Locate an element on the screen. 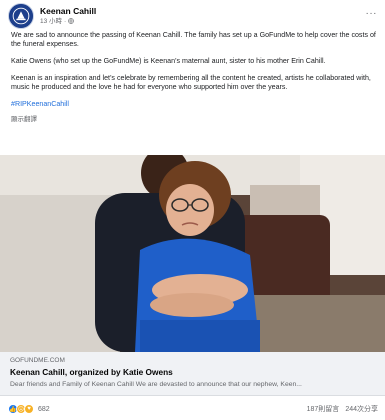  page-logo-icon is located at coordinates (21, 16).